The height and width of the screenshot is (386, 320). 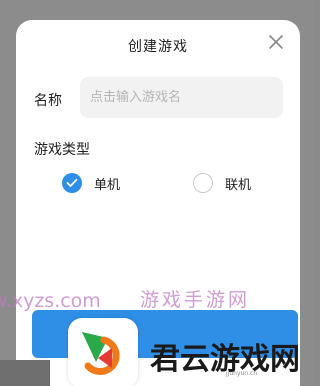 What do you see at coordinates (203, 183) in the screenshot?
I see `radio-unchecked-icon` at bounding box center [203, 183].